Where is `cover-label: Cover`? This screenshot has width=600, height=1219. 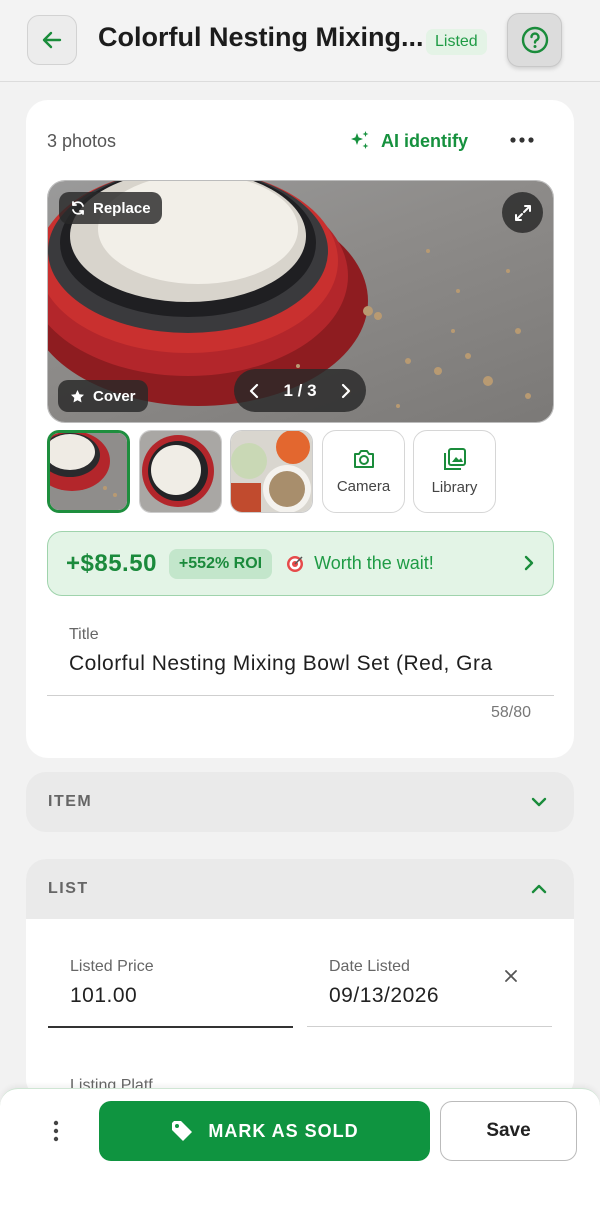 cover-label: Cover is located at coordinates (114, 396).